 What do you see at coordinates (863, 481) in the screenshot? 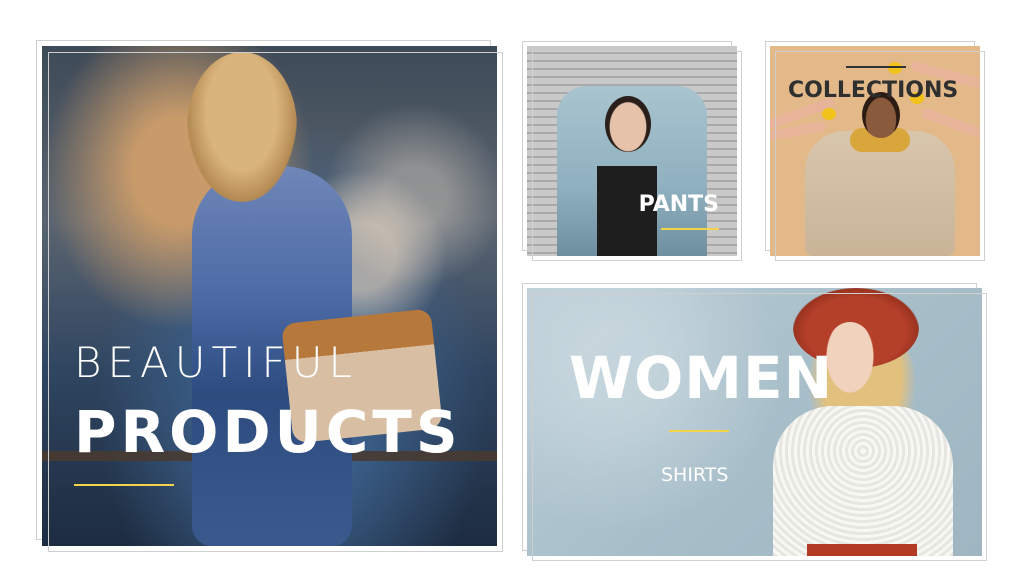
I see `photo-lace-top` at bounding box center [863, 481].